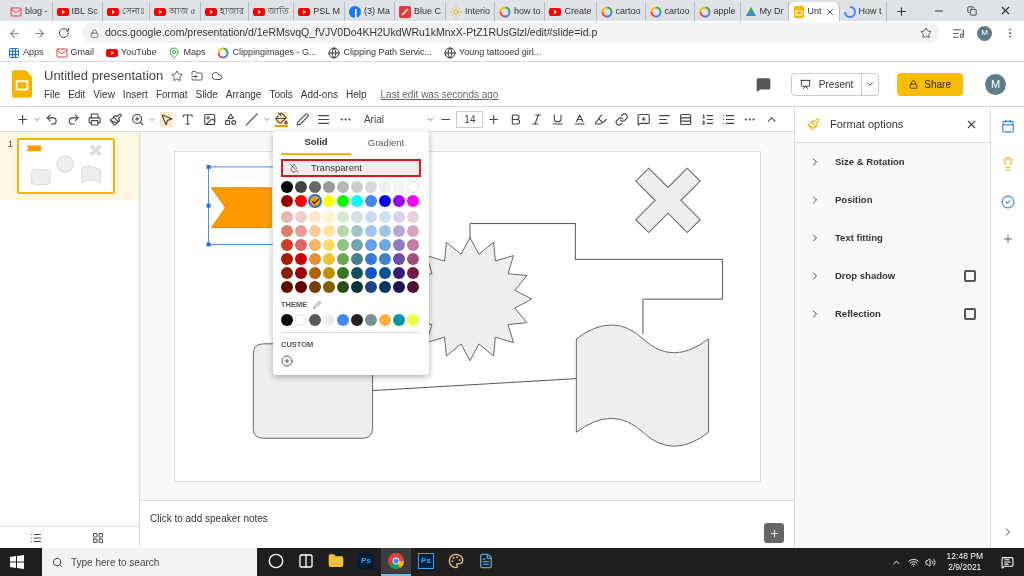  What do you see at coordinates (870, 161) in the screenshot?
I see `section-label: Size & Rotation` at bounding box center [870, 161].